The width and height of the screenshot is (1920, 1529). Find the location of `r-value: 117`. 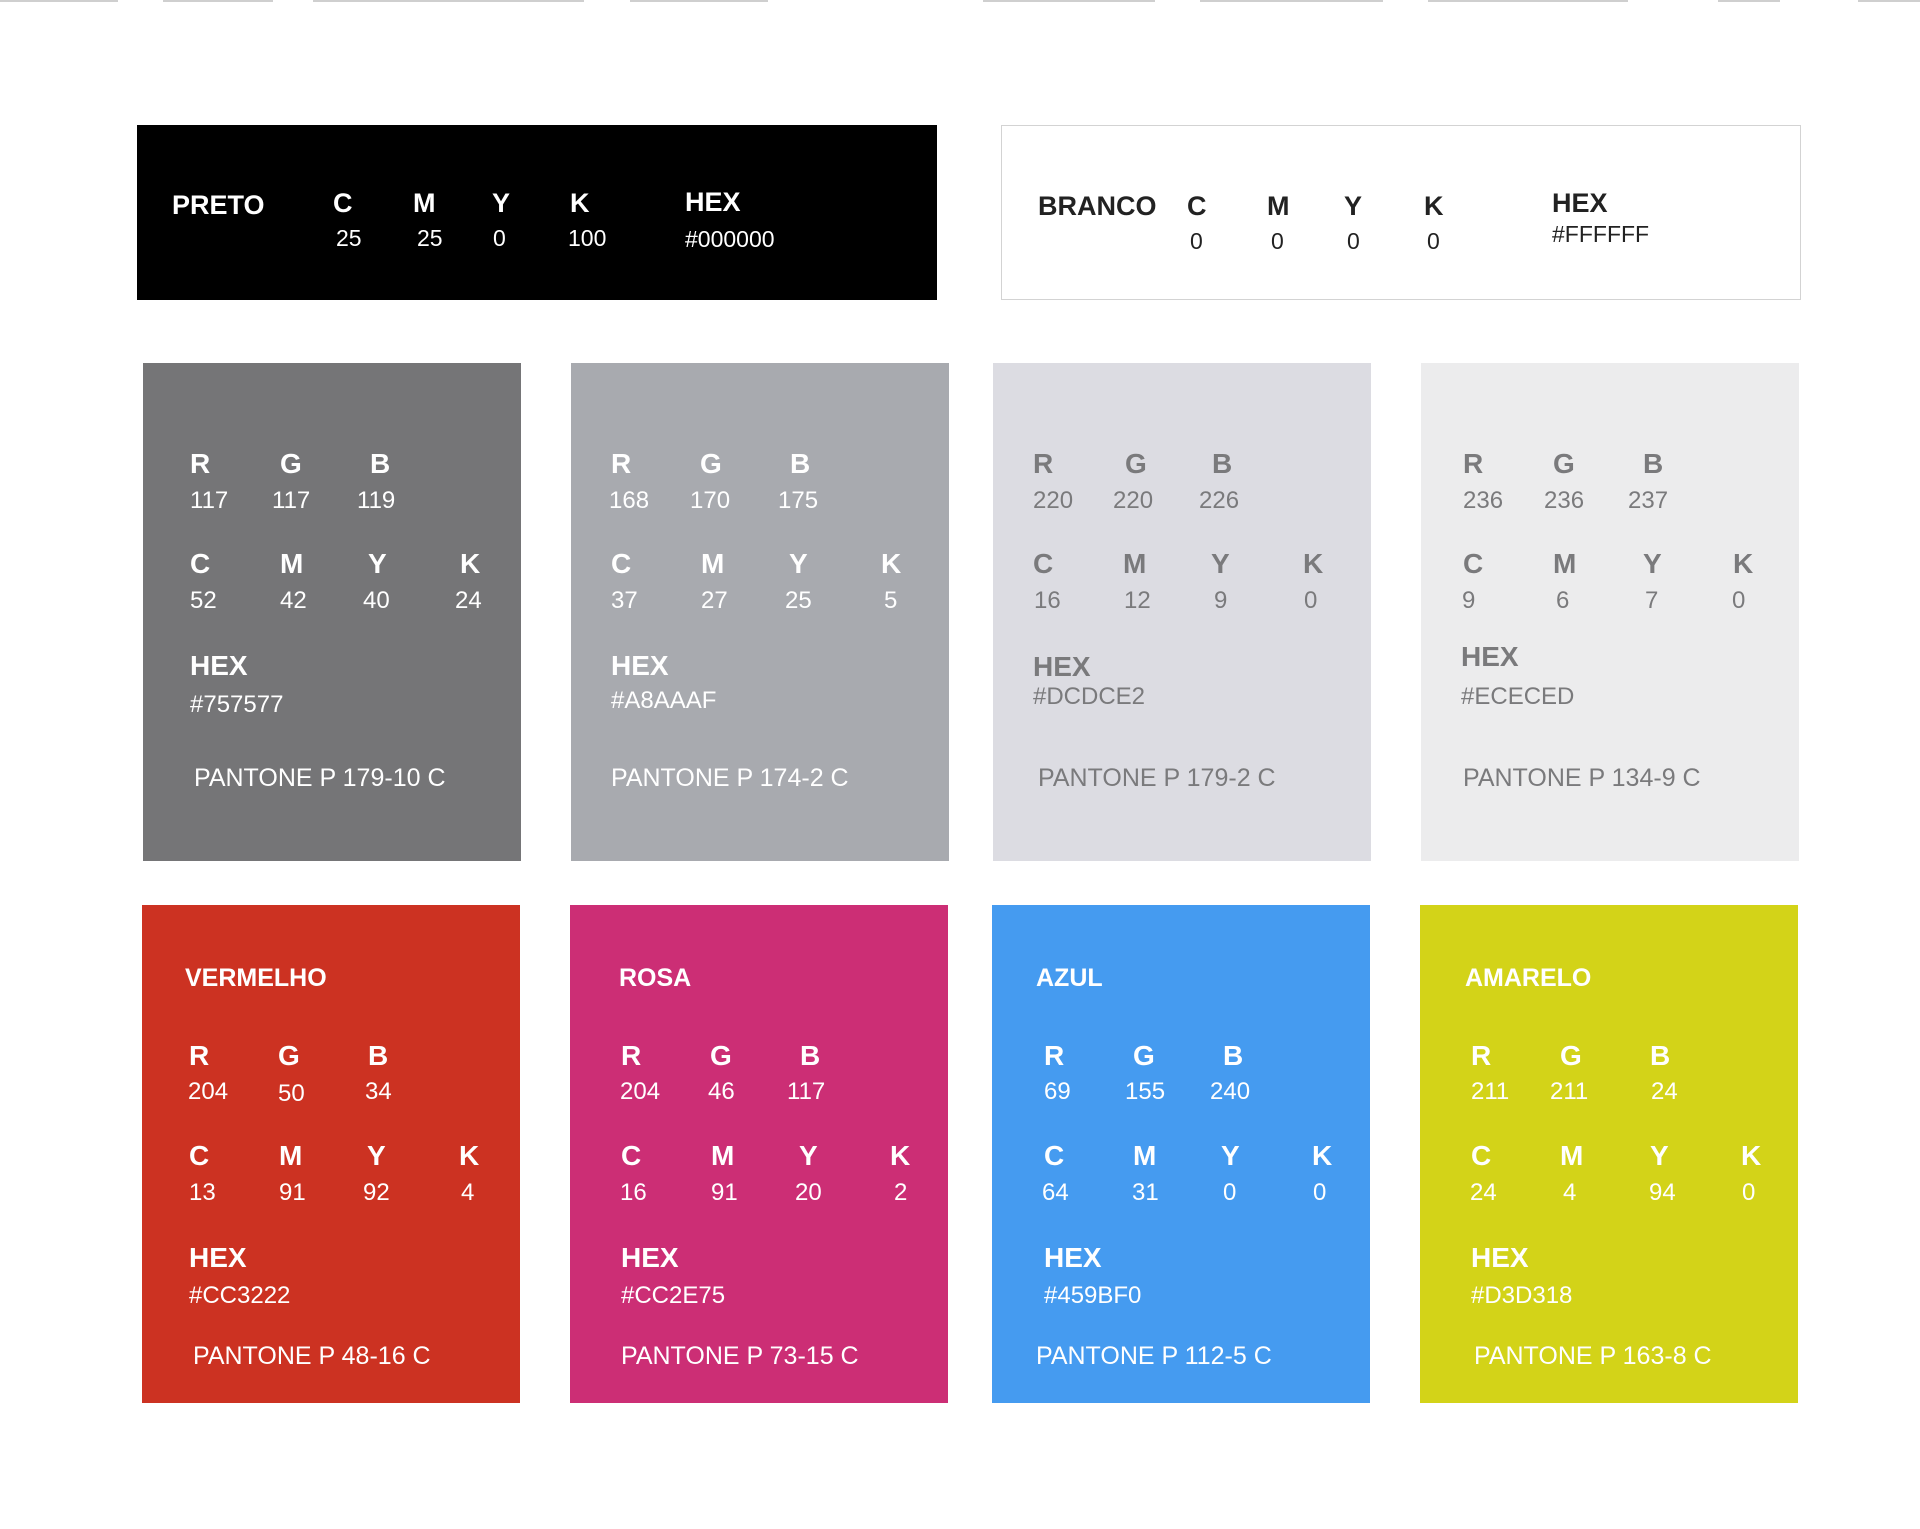

r-value: 117 is located at coordinates (209, 500).